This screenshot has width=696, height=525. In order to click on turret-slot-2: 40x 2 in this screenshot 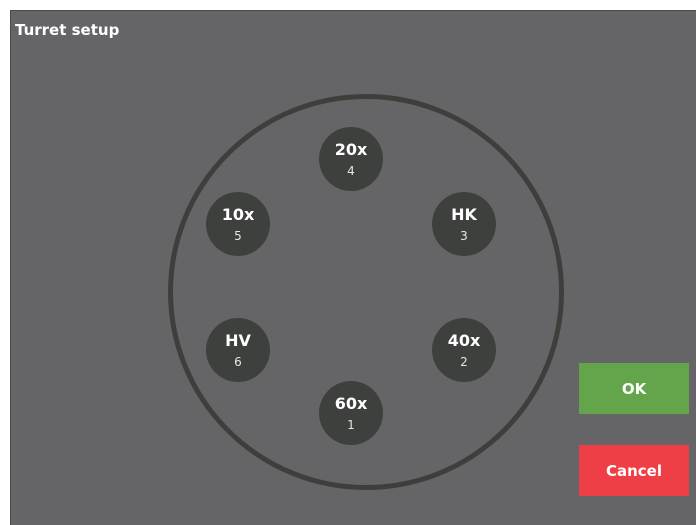, I will do `click(464, 350)`.